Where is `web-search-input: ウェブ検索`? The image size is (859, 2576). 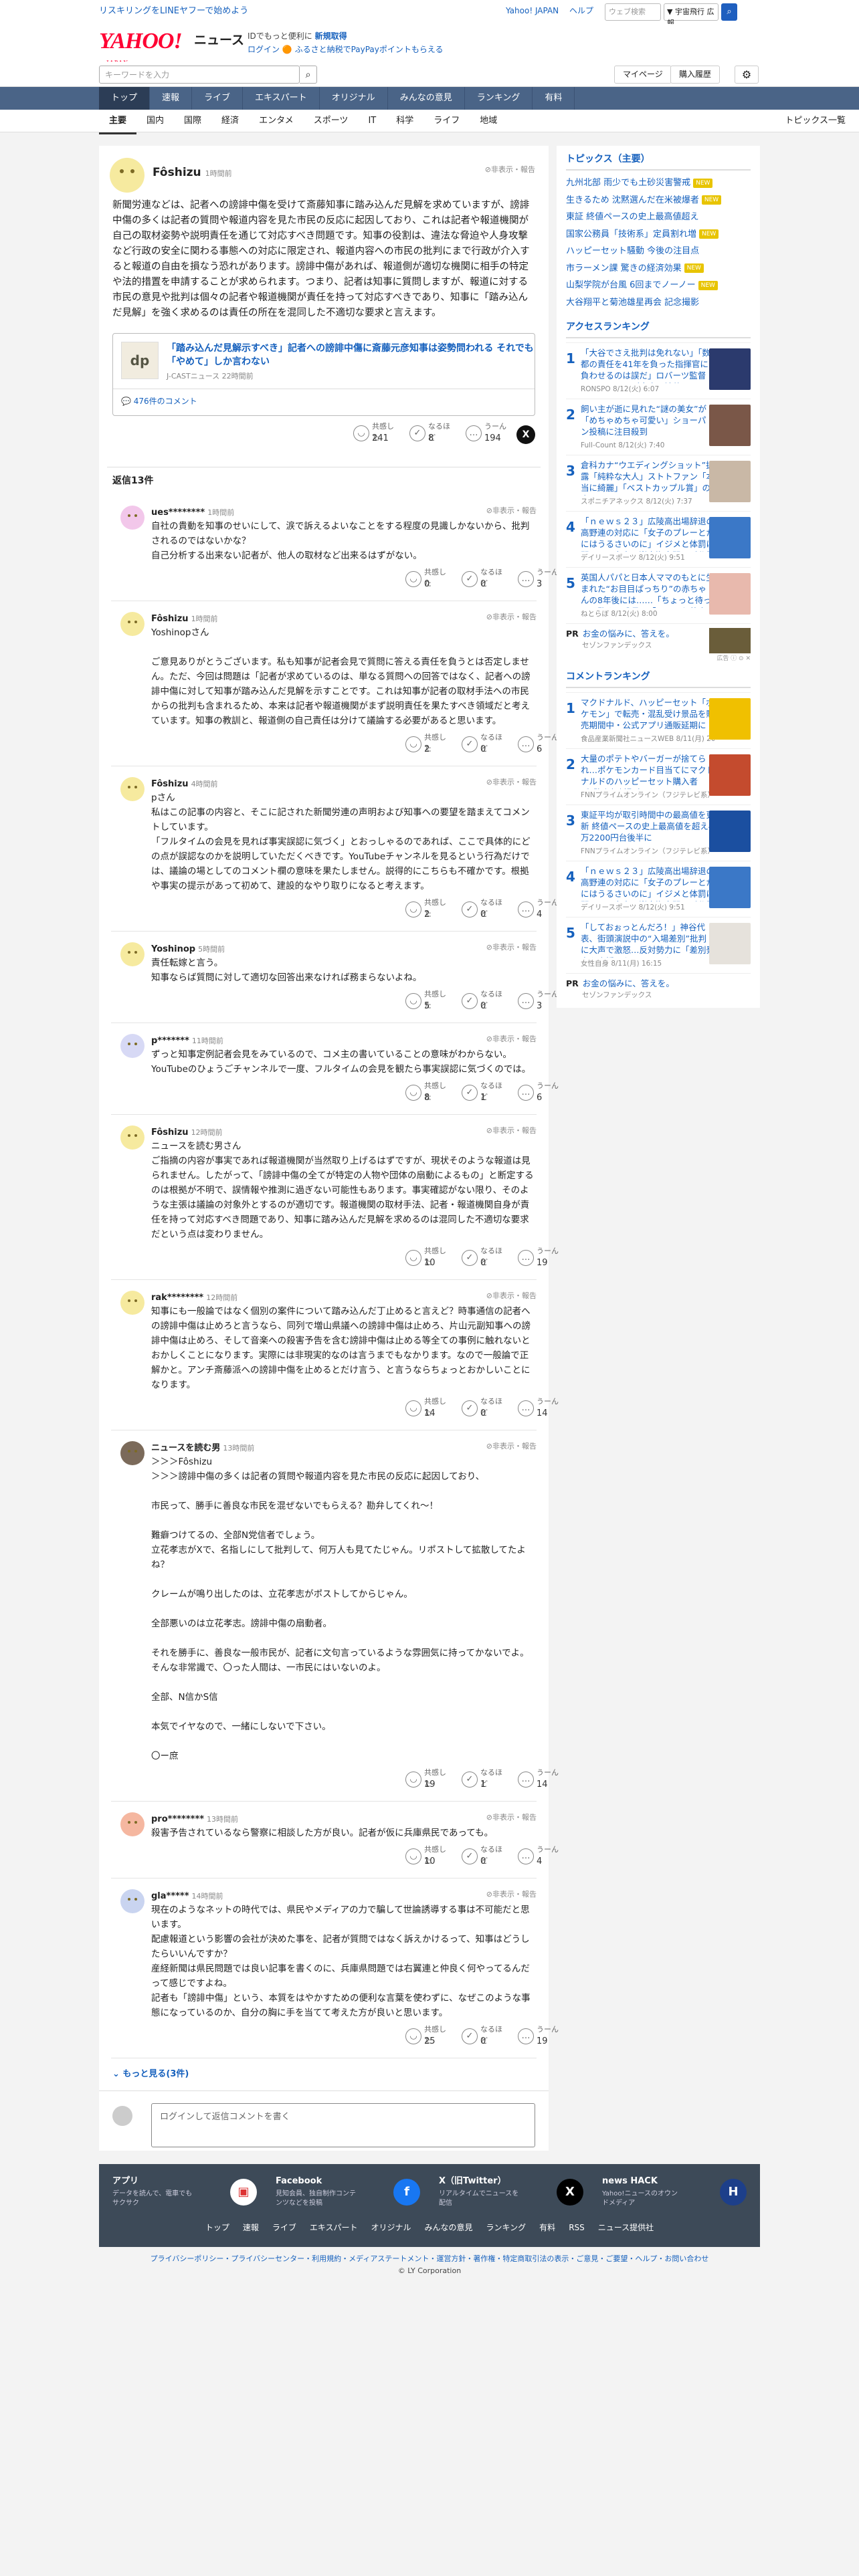
web-search-input: ウェブ検索 is located at coordinates (633, 12).